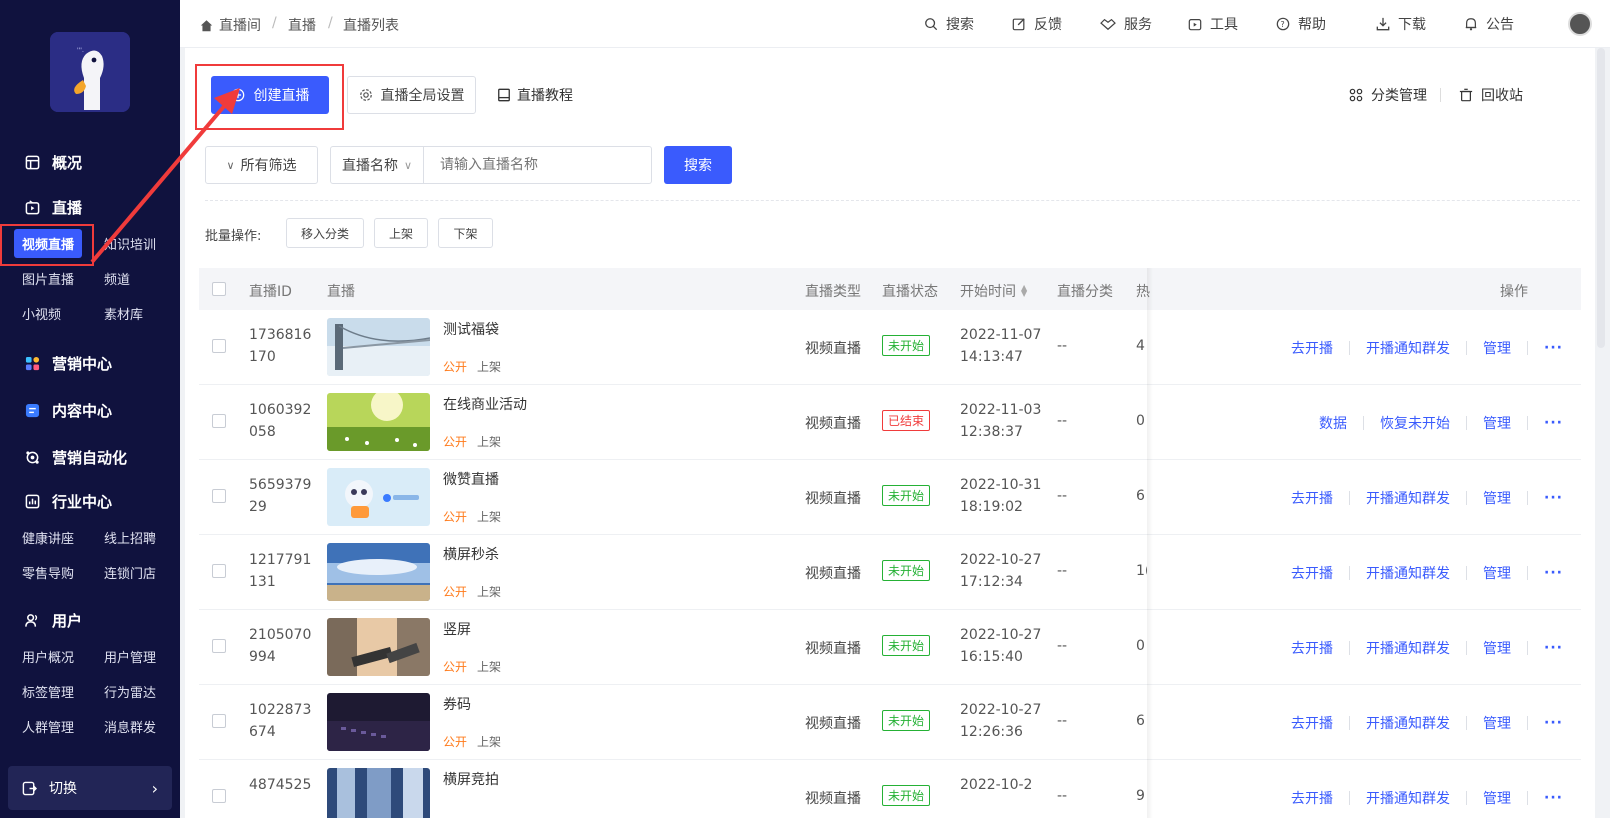 This screenshot has height=818, width=1610. Describe the element at coordinates (411, 95) in the screenshot. I see `global-settings-button: 直播全局设置` at that location.